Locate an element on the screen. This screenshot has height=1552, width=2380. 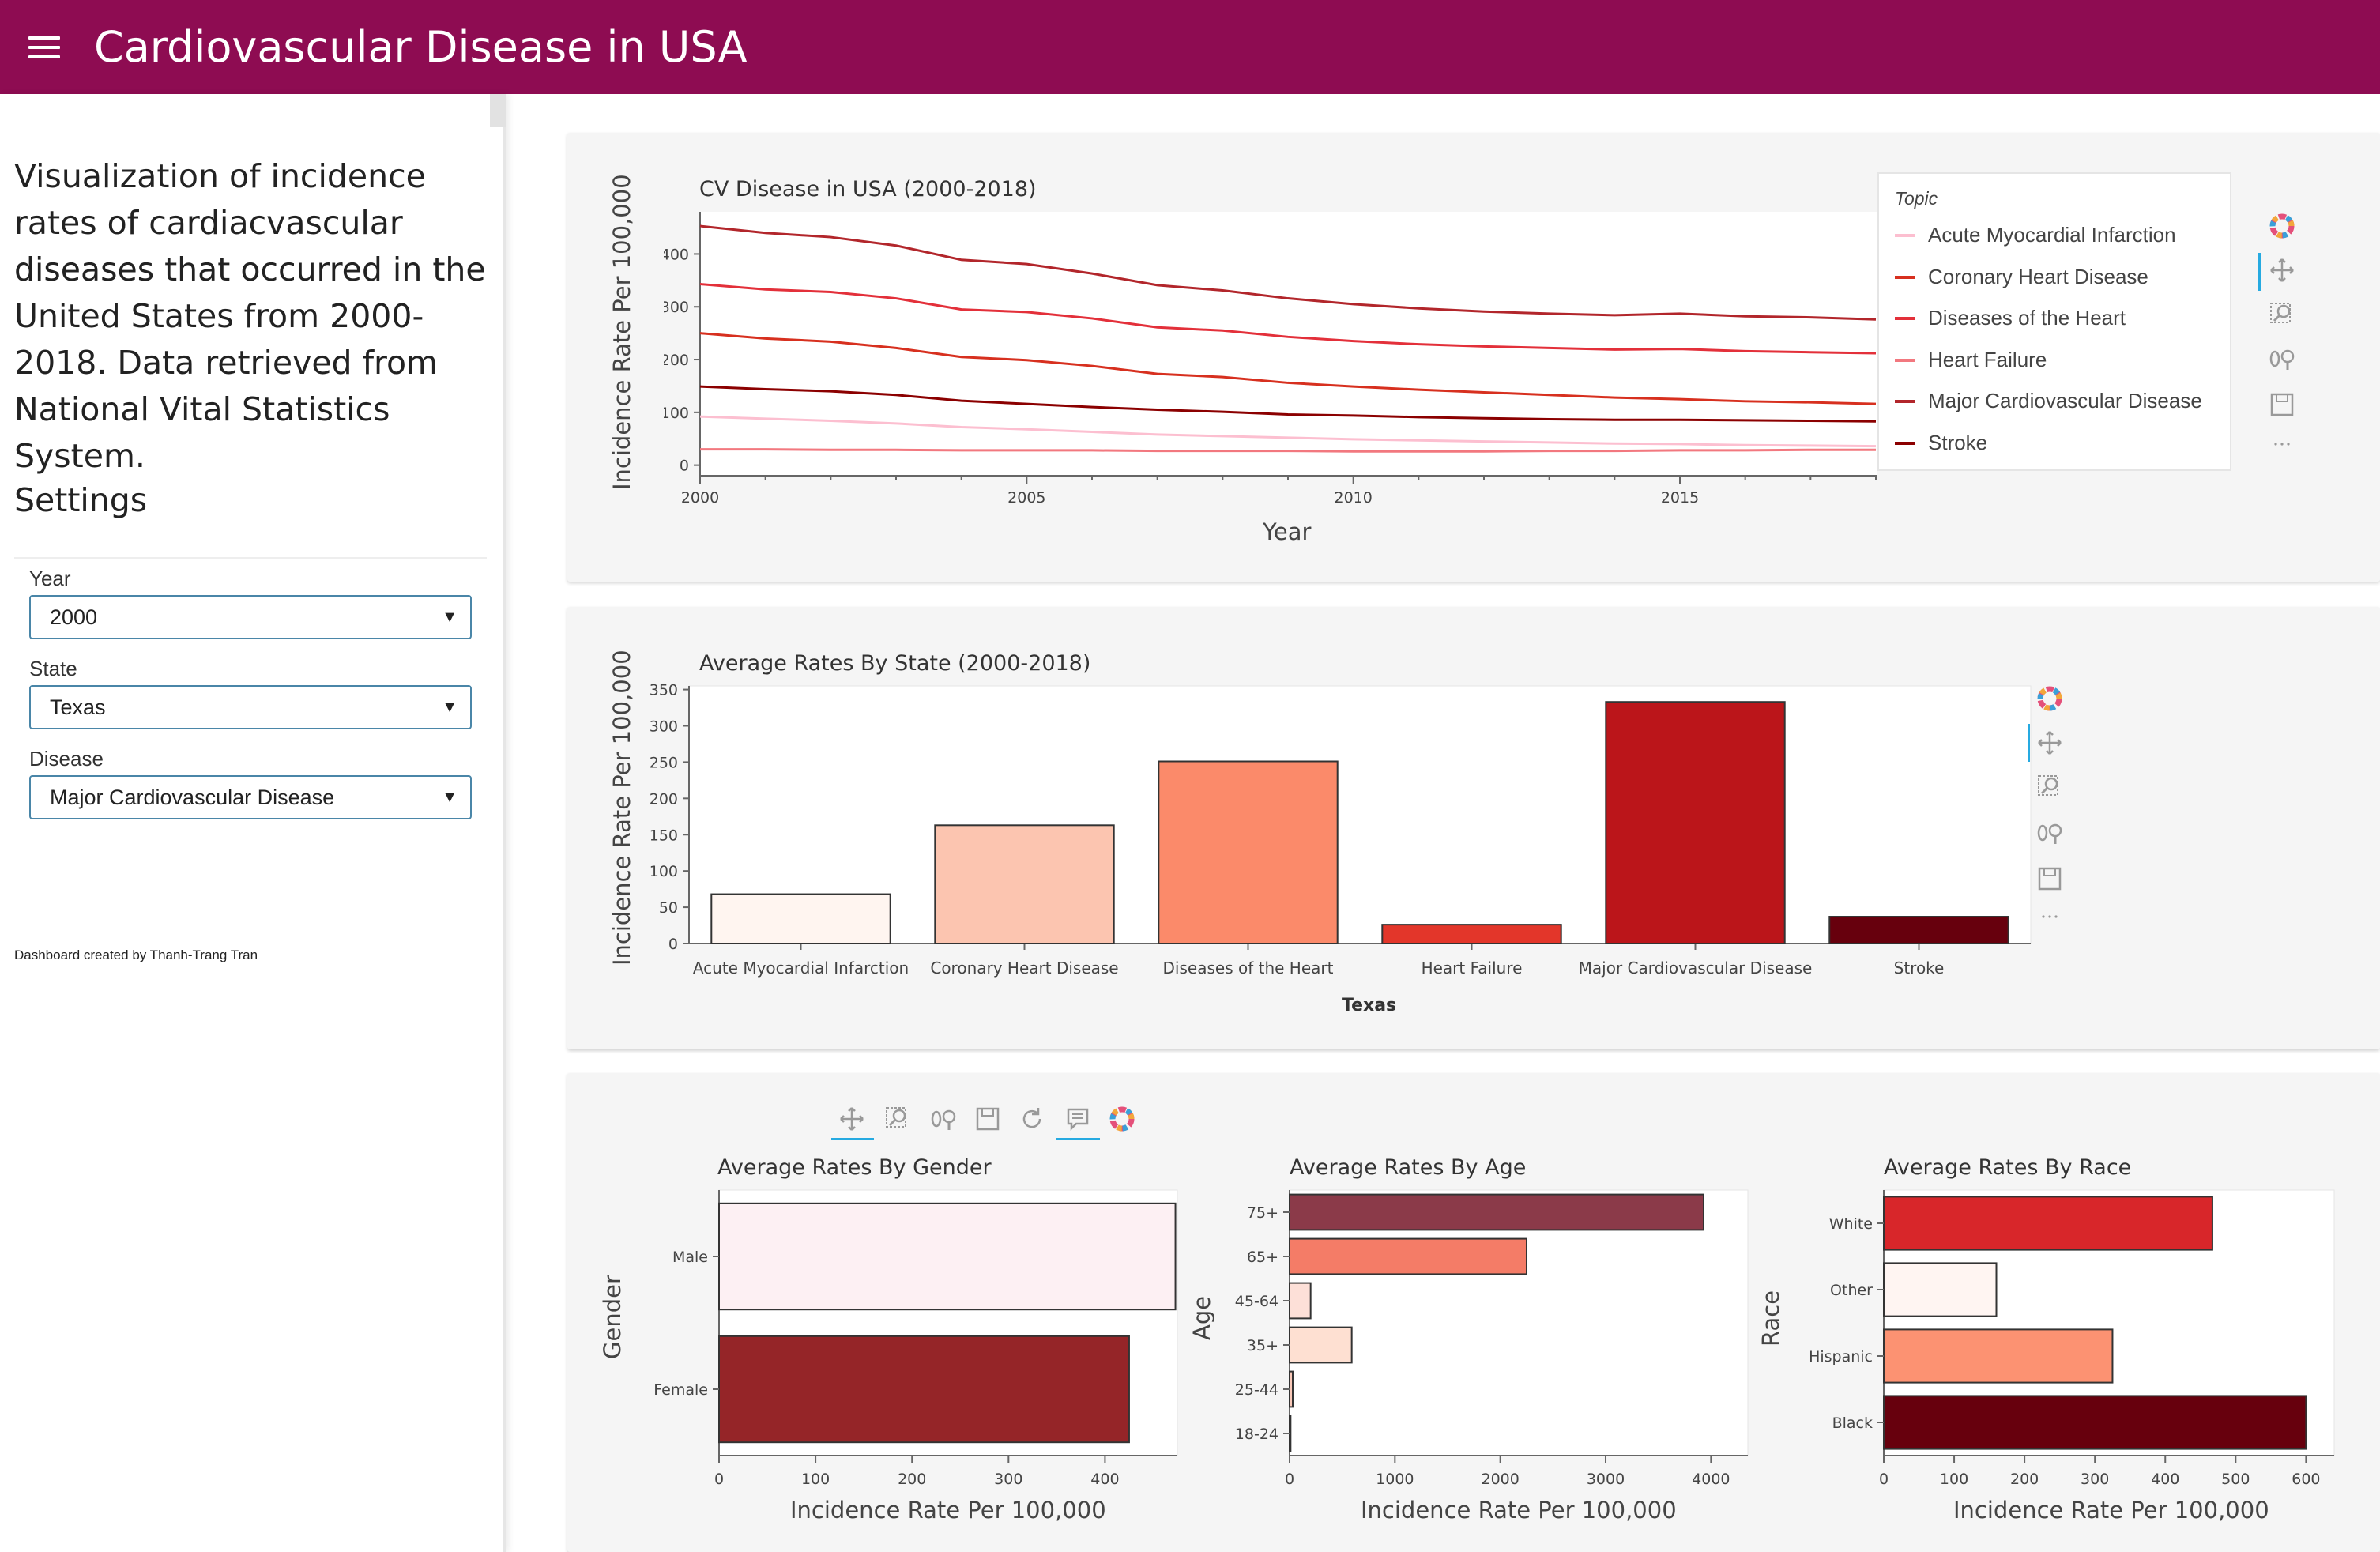
y-tick-label: 400 is located at coordinates (676, 254).